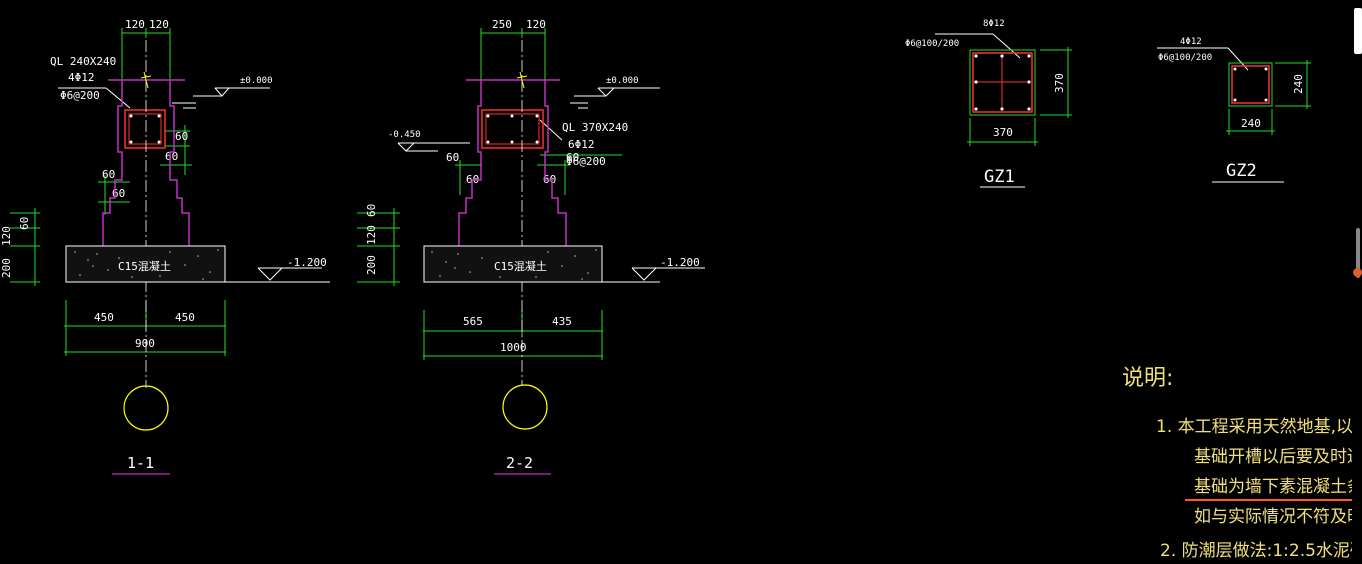 The width and height of the screenshot is (1362, 564). I want to click on wall-outline, so click(512, 162).